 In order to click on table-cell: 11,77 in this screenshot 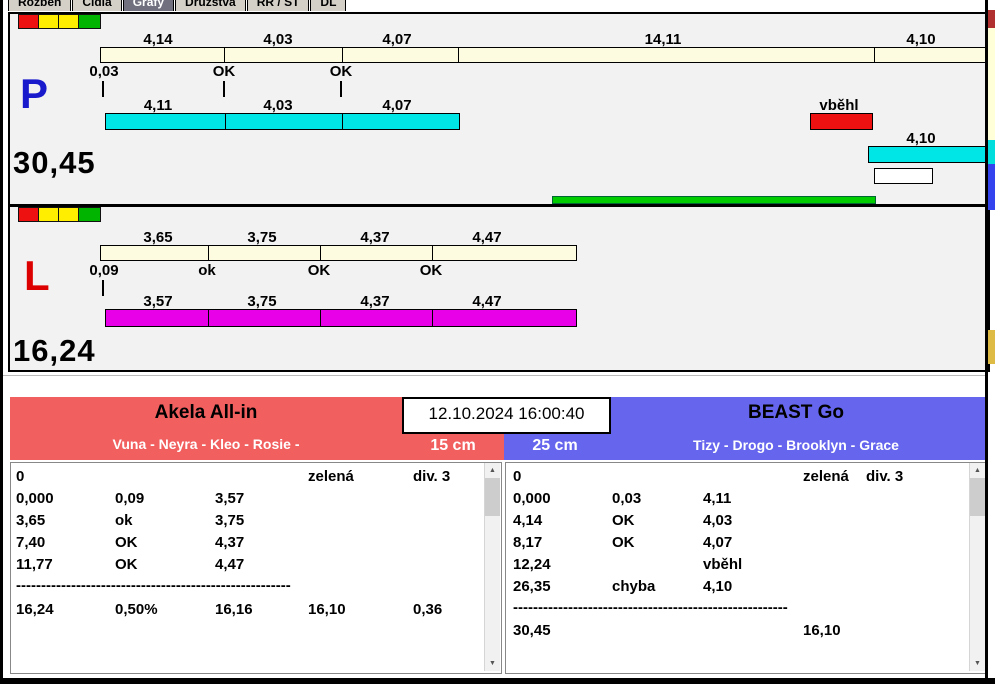, I will do `click(34, 564)`.